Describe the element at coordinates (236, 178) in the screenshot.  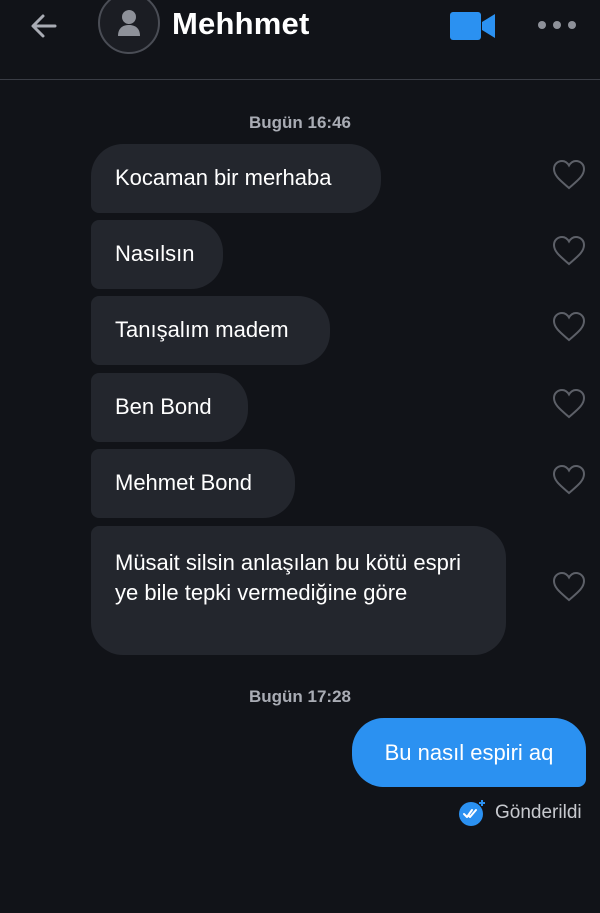
I see `received-message: Kocaman bir merhaba` at that location.